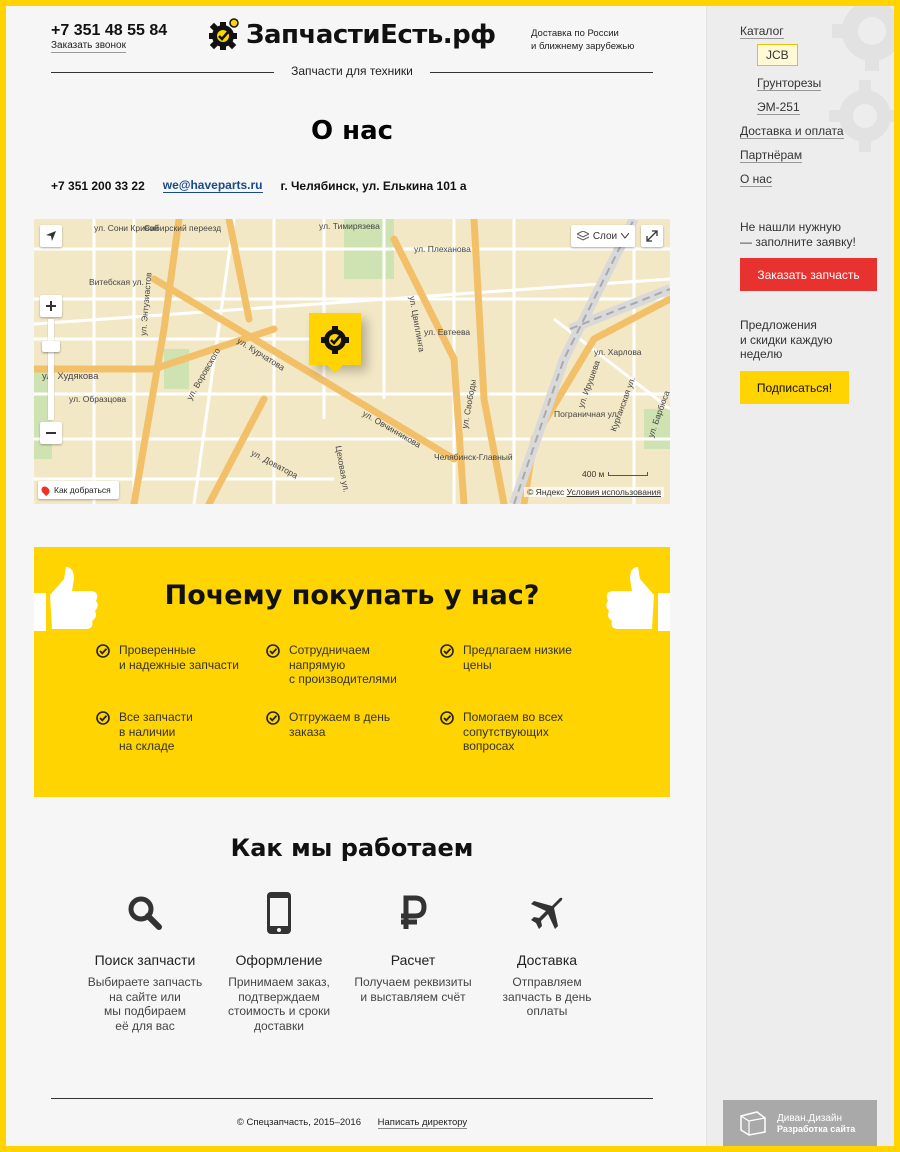 This screenshot has width=900, height=1152. Describe the element at coordinates (352, 131) in the screenshot. I see `page-title: О нас` at that location.